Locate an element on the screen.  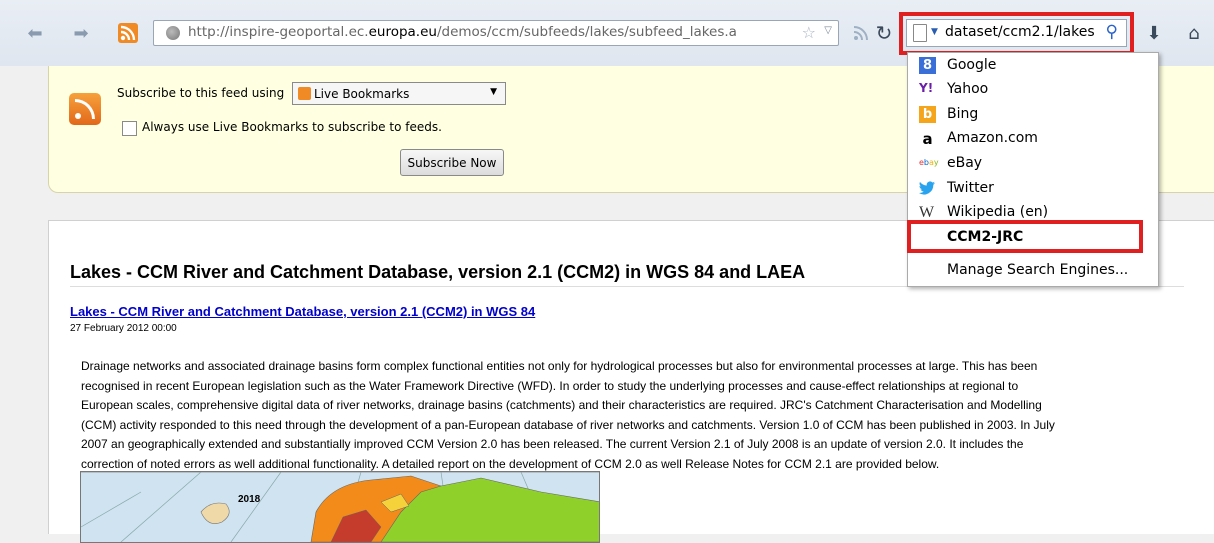
map-image: 2018 is located at coordinates (340, 507).